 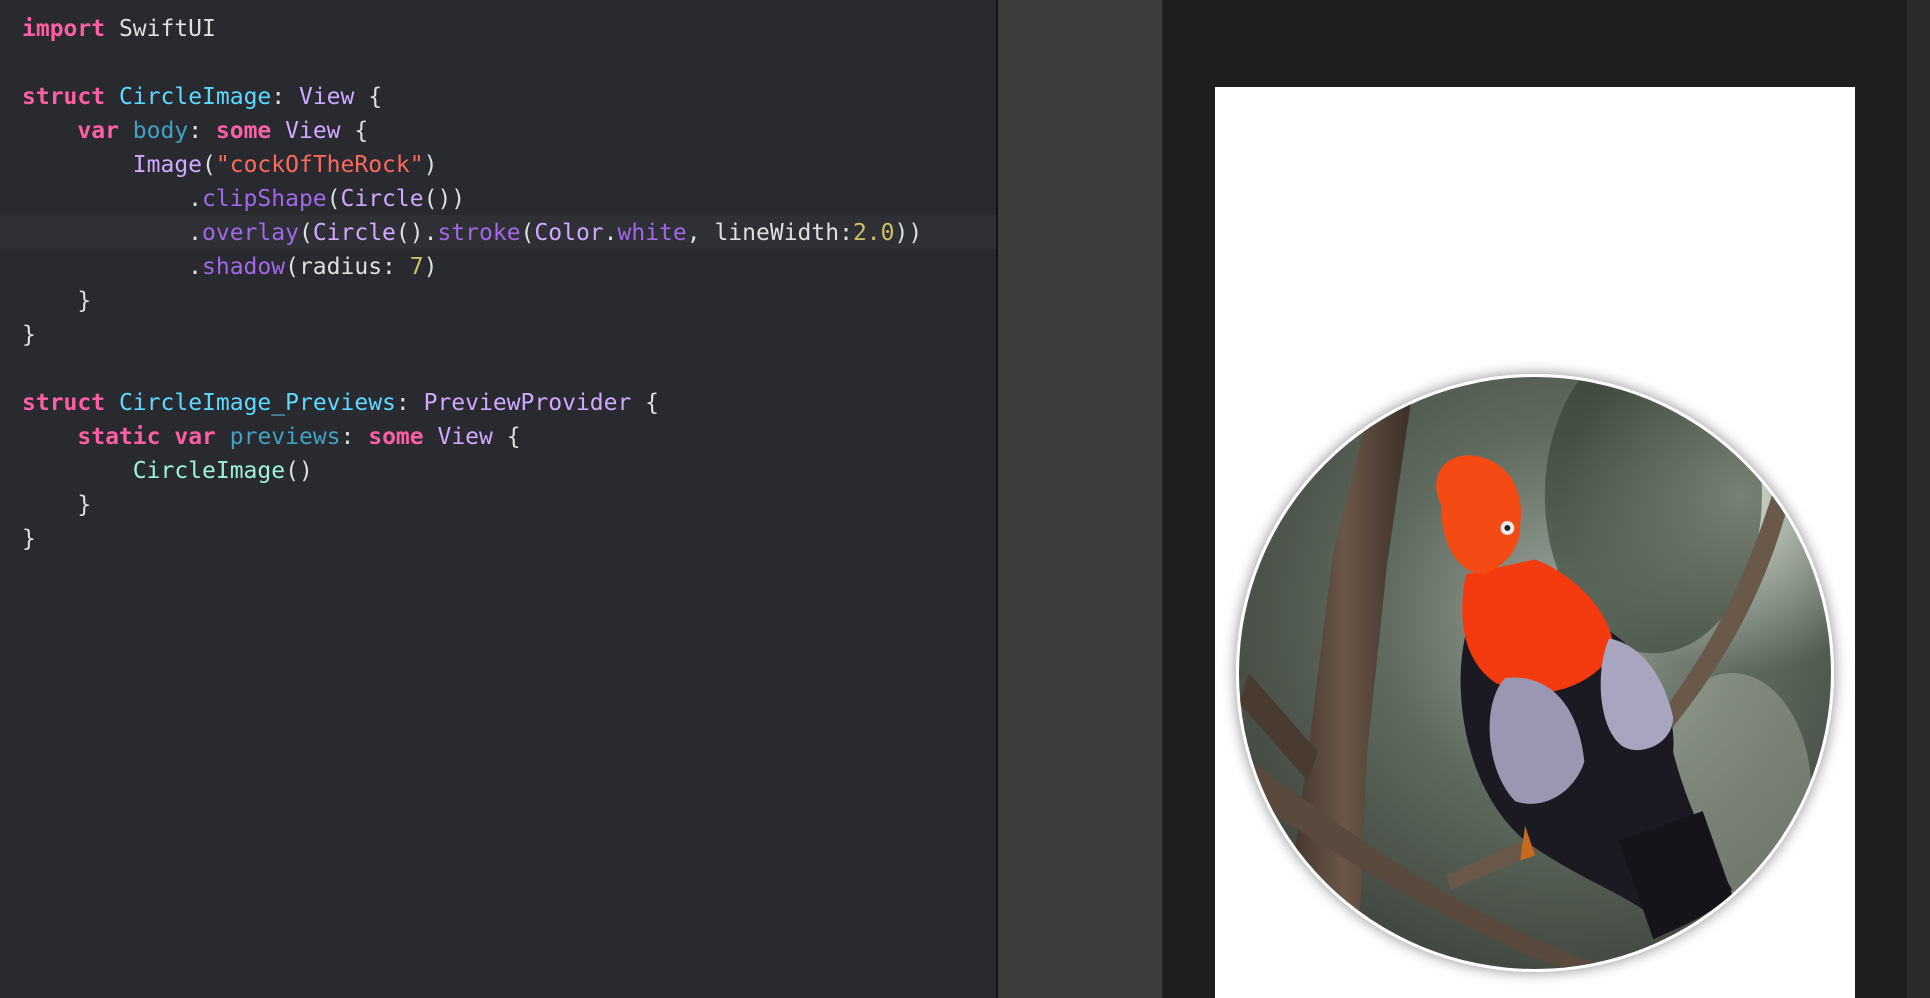 I want to click on code-token: Color, so click(x=569, y=233).